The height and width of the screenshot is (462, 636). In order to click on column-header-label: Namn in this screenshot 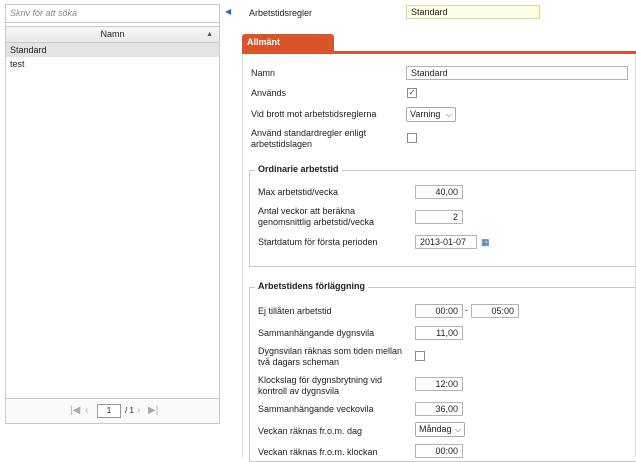, I will do `click(112, 34)`.